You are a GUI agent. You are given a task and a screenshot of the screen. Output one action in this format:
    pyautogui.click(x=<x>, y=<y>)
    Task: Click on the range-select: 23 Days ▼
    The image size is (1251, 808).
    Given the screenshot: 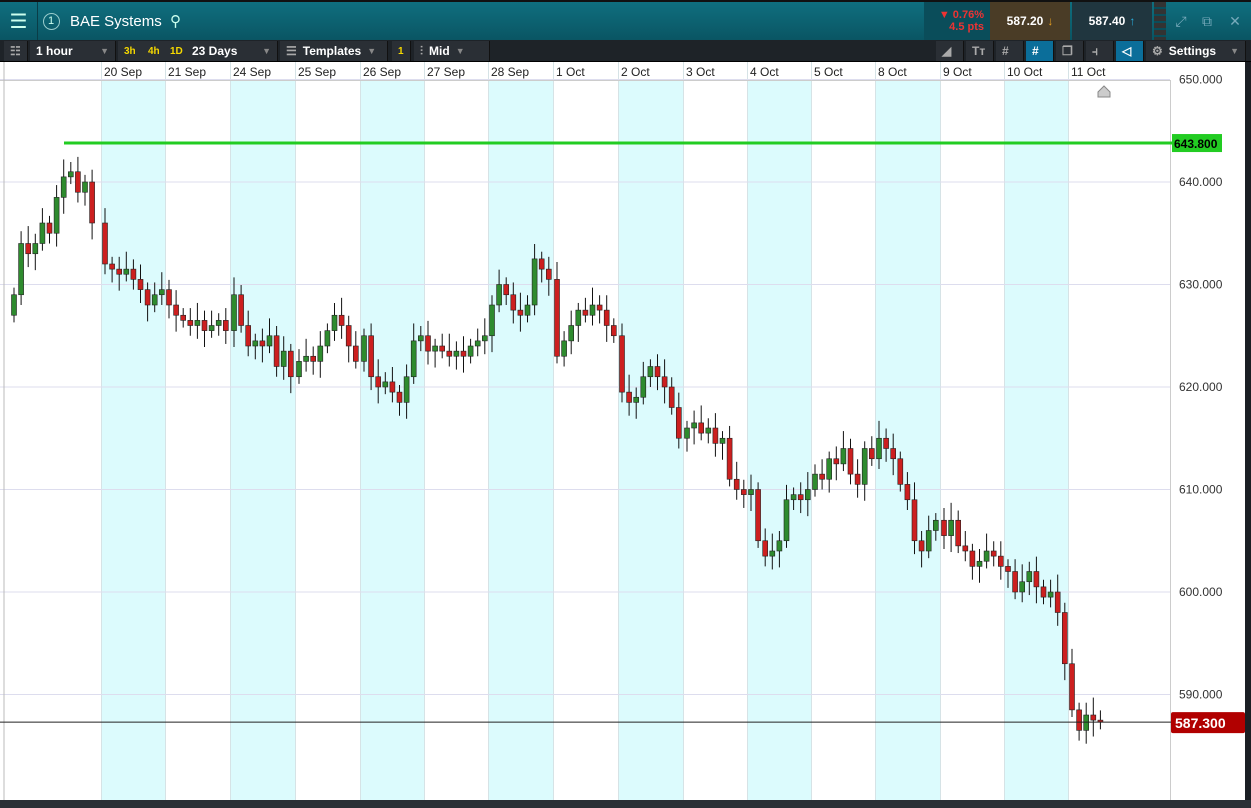 What is the action you would take?
    pyautogui.click(x=232, y=51)
    